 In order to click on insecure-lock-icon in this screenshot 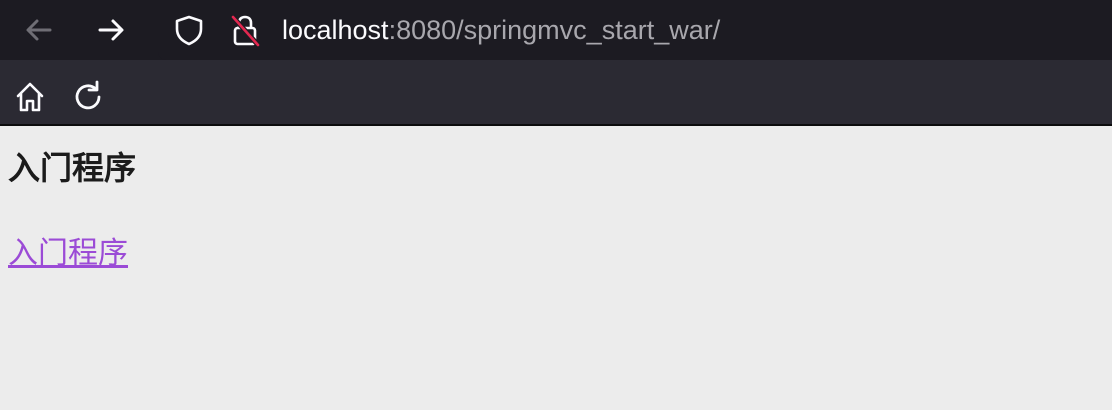, I will do `click(245, 30)`.